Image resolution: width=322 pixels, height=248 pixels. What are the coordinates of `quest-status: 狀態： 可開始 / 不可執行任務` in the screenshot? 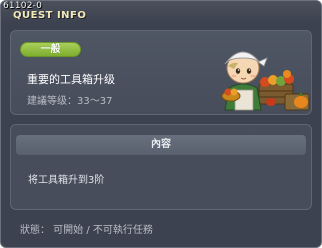 It's located at (86, 230).